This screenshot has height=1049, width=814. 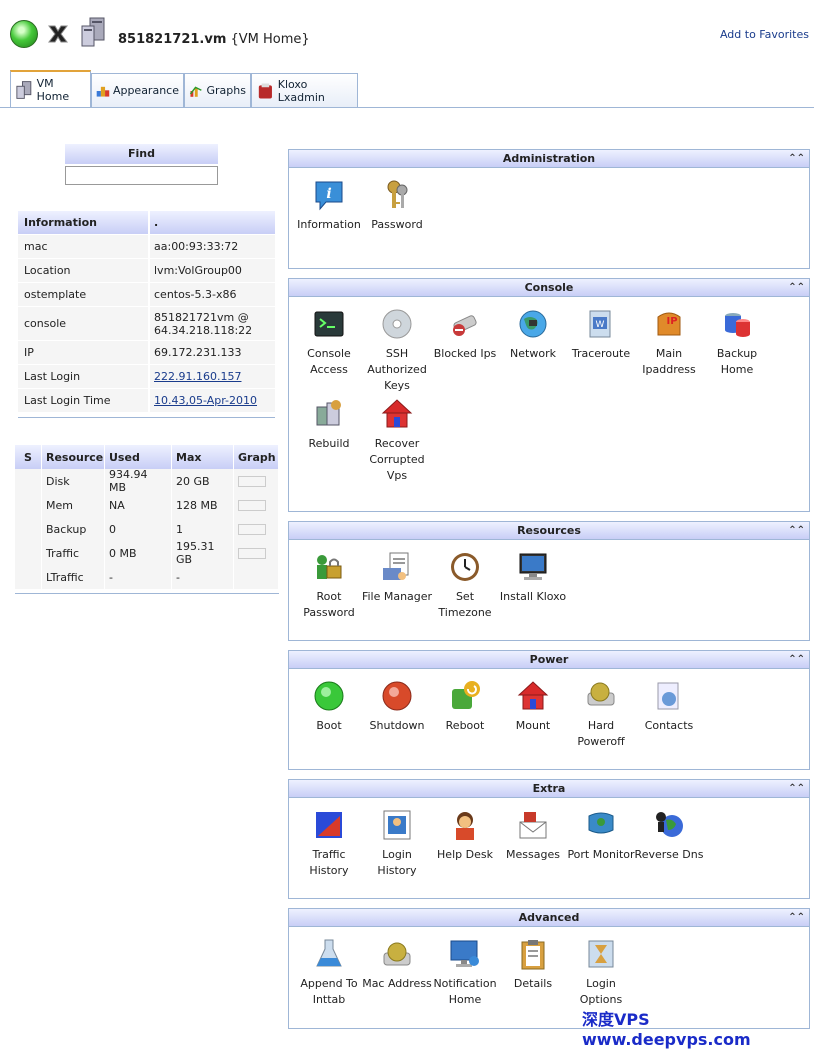 I want to click on item-label: Recover Corrupted Vps, so click(x=397, y=459).